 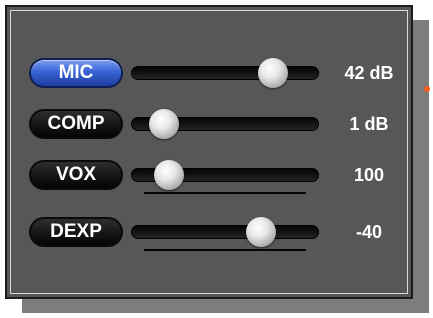 I want to click on mic-slider-track, so click(x=225, y=73).